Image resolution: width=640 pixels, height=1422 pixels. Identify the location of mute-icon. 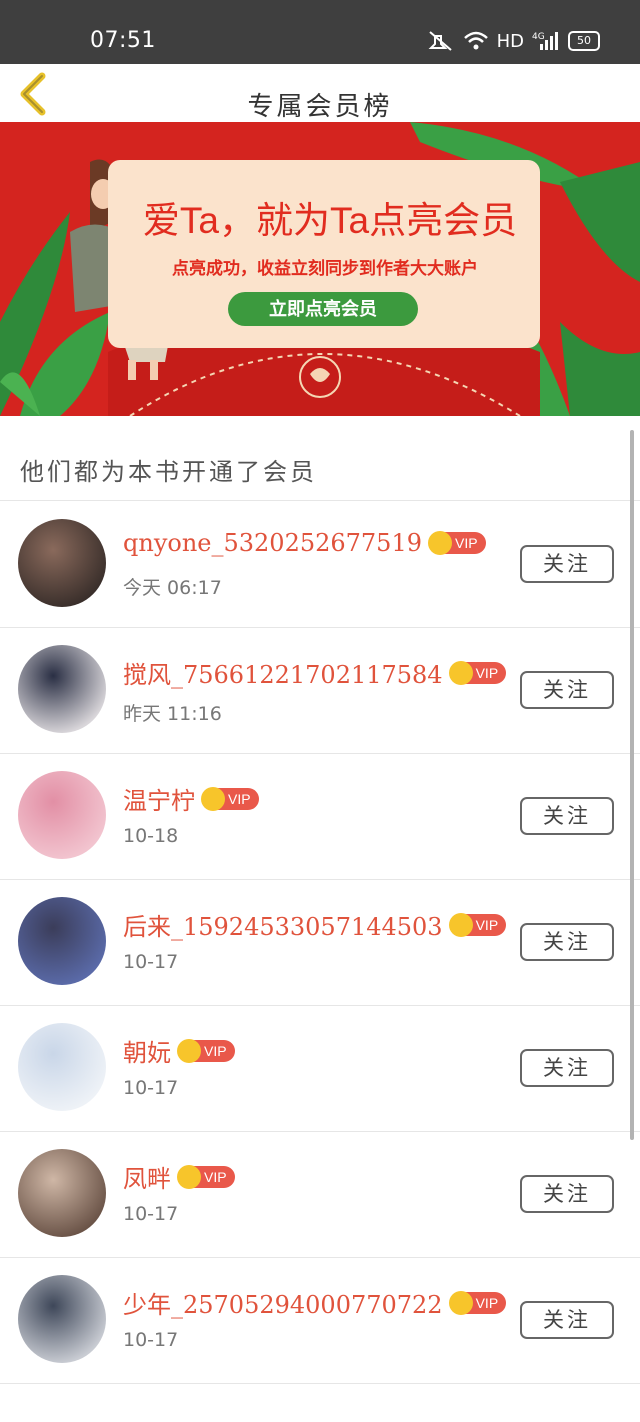
(440, 41).